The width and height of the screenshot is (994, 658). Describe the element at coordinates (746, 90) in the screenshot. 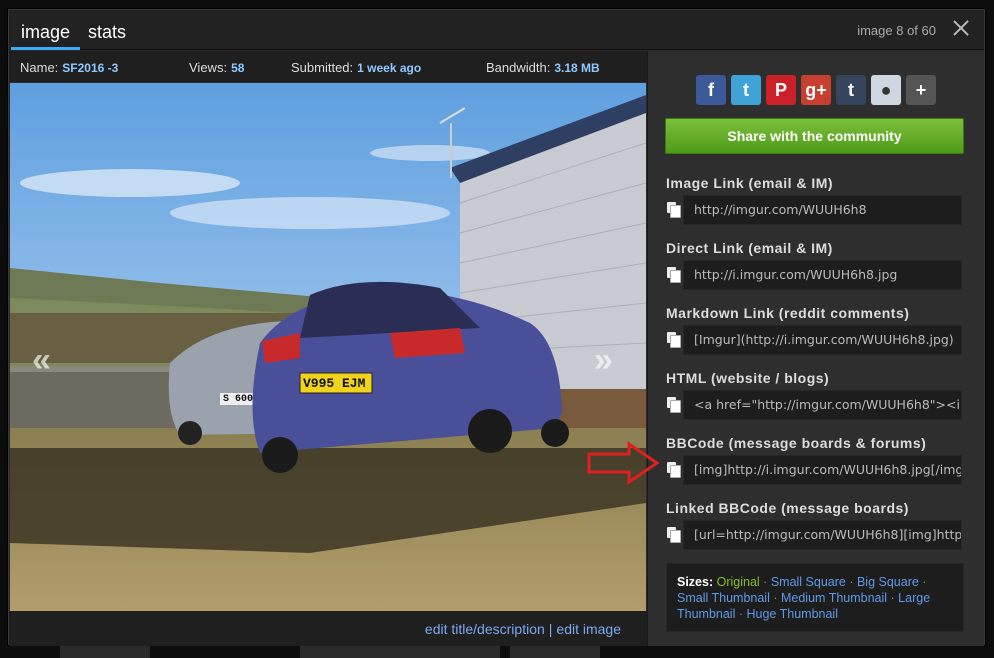

I see `twitter-icon: t` at that location.